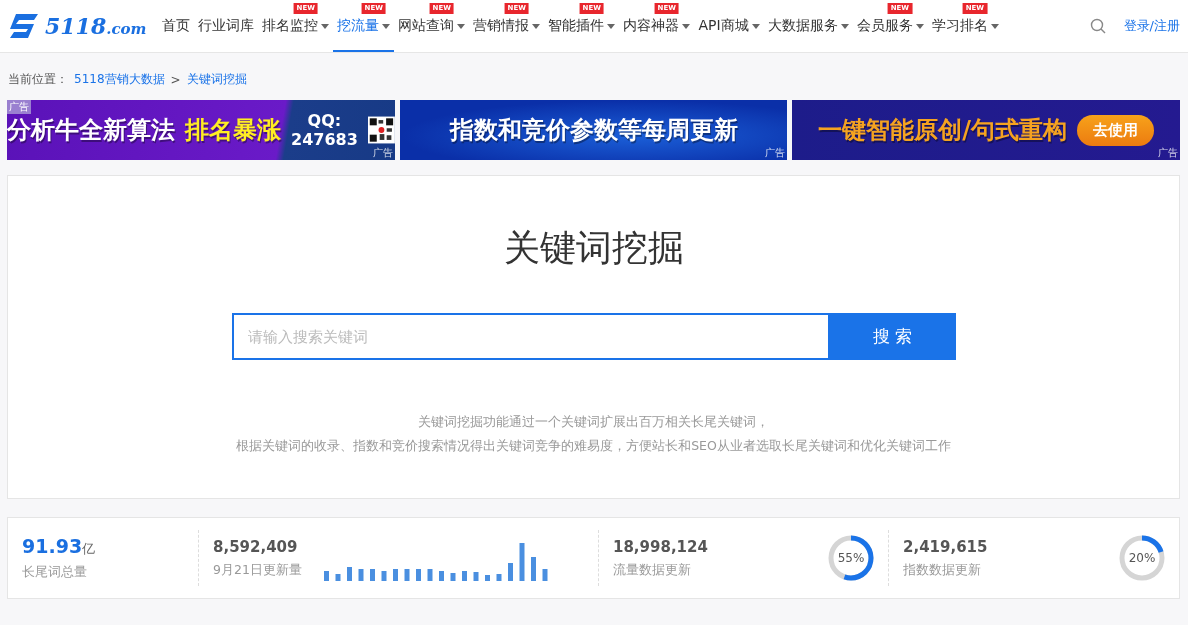 Image resolution: width=1188 pixels, height=625 pixels. I want to click on stat-value: 18,998,124, so click(660, 546).